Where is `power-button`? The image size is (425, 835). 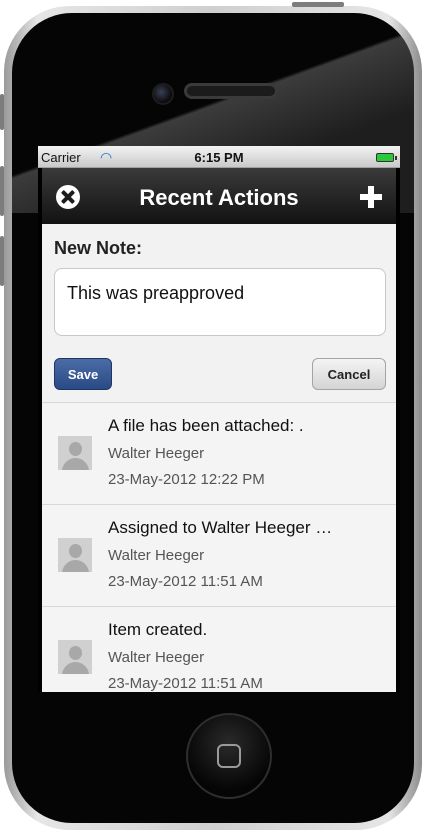 power-button is located at coordinates (318, 4).